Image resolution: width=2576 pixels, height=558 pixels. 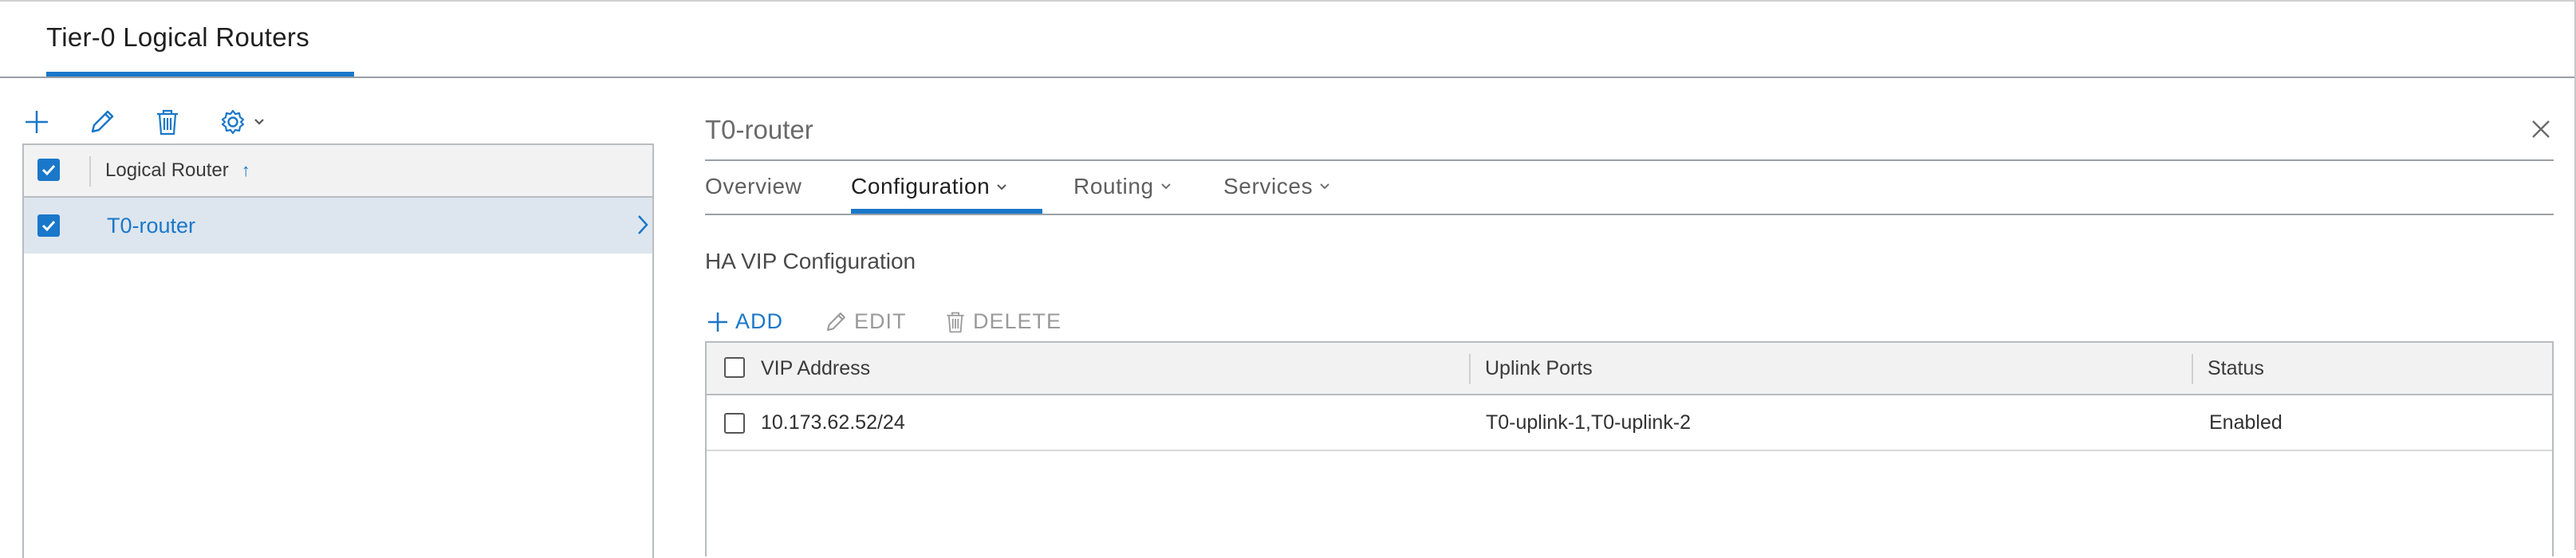 I want to click on add-button-label: ADD, so click(x=759, y=321).